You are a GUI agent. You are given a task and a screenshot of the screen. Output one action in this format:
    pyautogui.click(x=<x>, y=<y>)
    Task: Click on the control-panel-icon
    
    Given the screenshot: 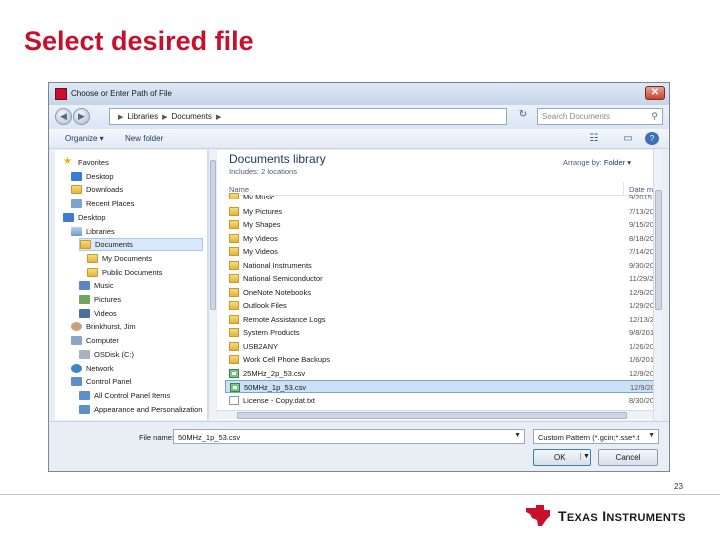 What is the action you would take?
    pyautogui.click(x=76, y=382)
    